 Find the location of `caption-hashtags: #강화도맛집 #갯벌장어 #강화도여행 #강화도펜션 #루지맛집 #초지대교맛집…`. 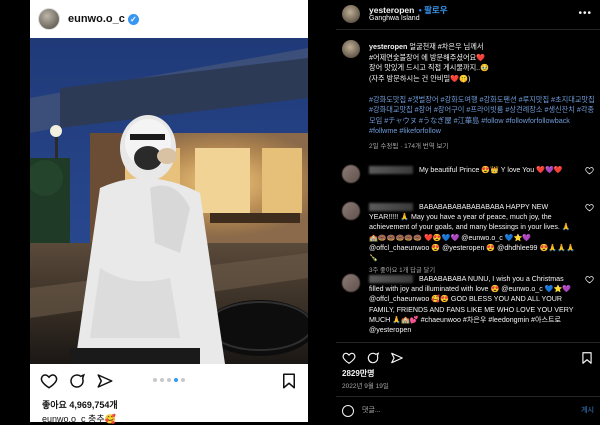

caption-hashtags: #강화도맛집 #갯벌장어 #강화도여행 #강화도펜션 #루지맛집 #초지대교맛집… is located at coordinates (482, 115).